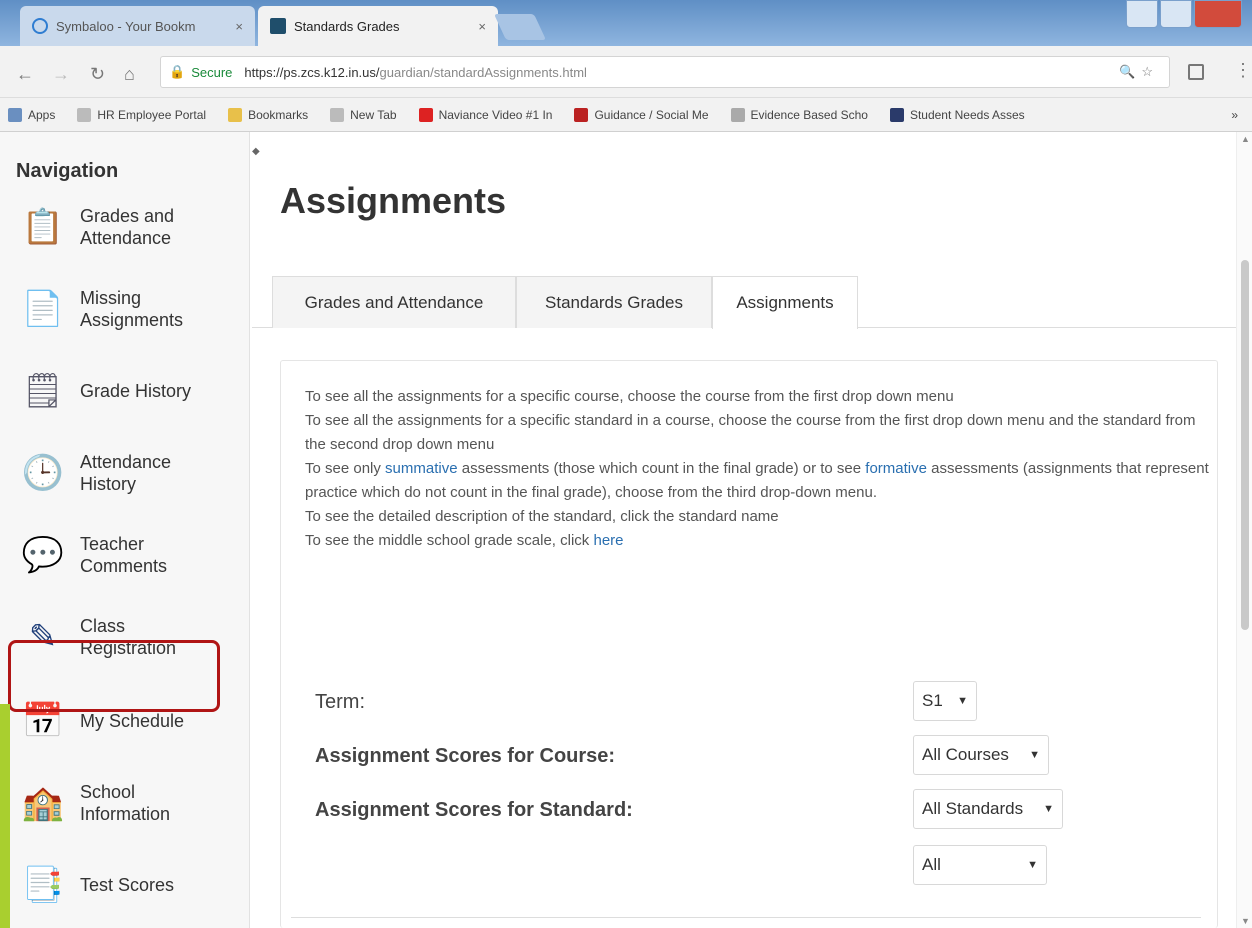  I want to click on close-window-button, so click(1218, 14).